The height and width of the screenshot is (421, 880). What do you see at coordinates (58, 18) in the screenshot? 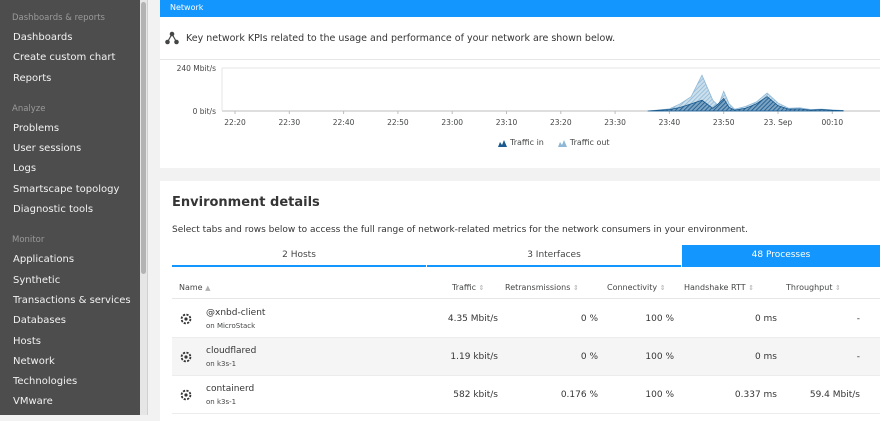
I see `sidebar-section-title: Dashboards & reports` at bounding box center [58, 18].